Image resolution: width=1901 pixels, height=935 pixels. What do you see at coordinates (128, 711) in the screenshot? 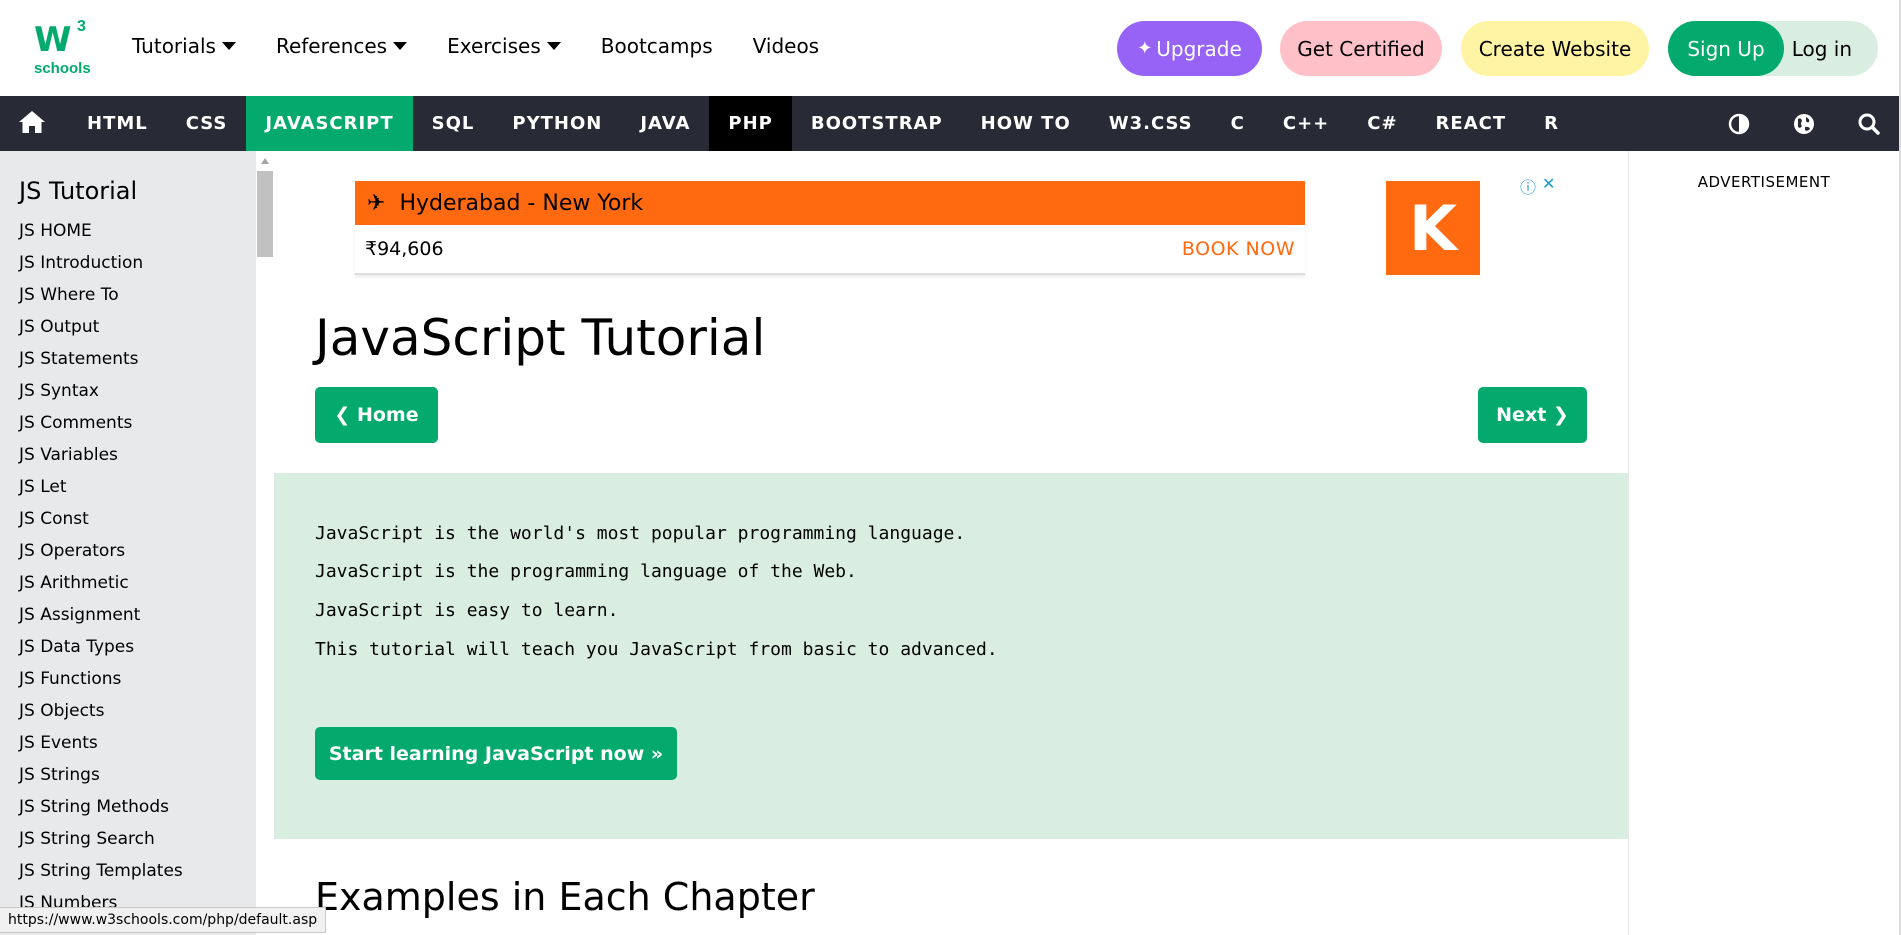
I see `sidebar-item: JS Objects` at bounding box center [128, 711].